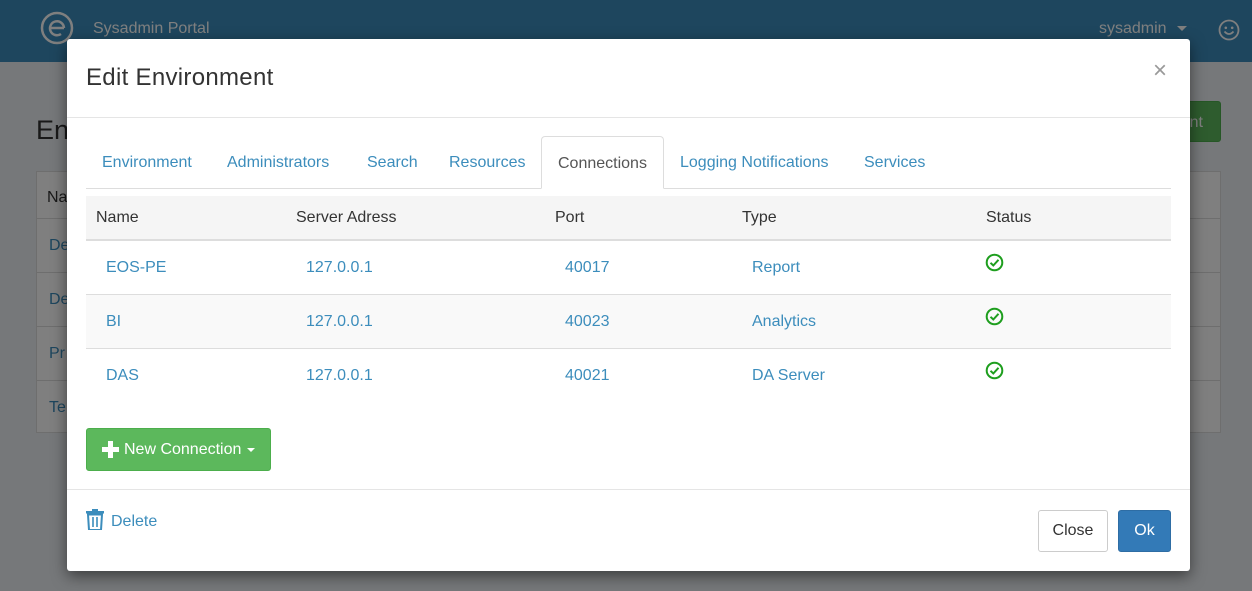 Image resolution: width=1252 pixels, height=591 pixels. What do you see at coordinates (95, 519) in the screenshot?
I see `trash-icon` at bounding box center [95, 519].